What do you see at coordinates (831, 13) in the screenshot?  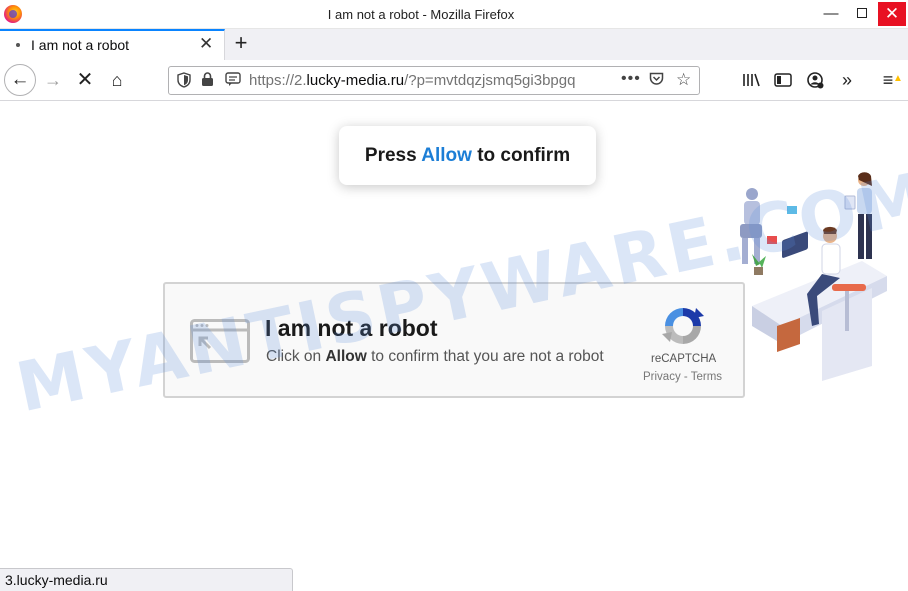 I see `minimize-button: —` at bounding box center [831, 13].